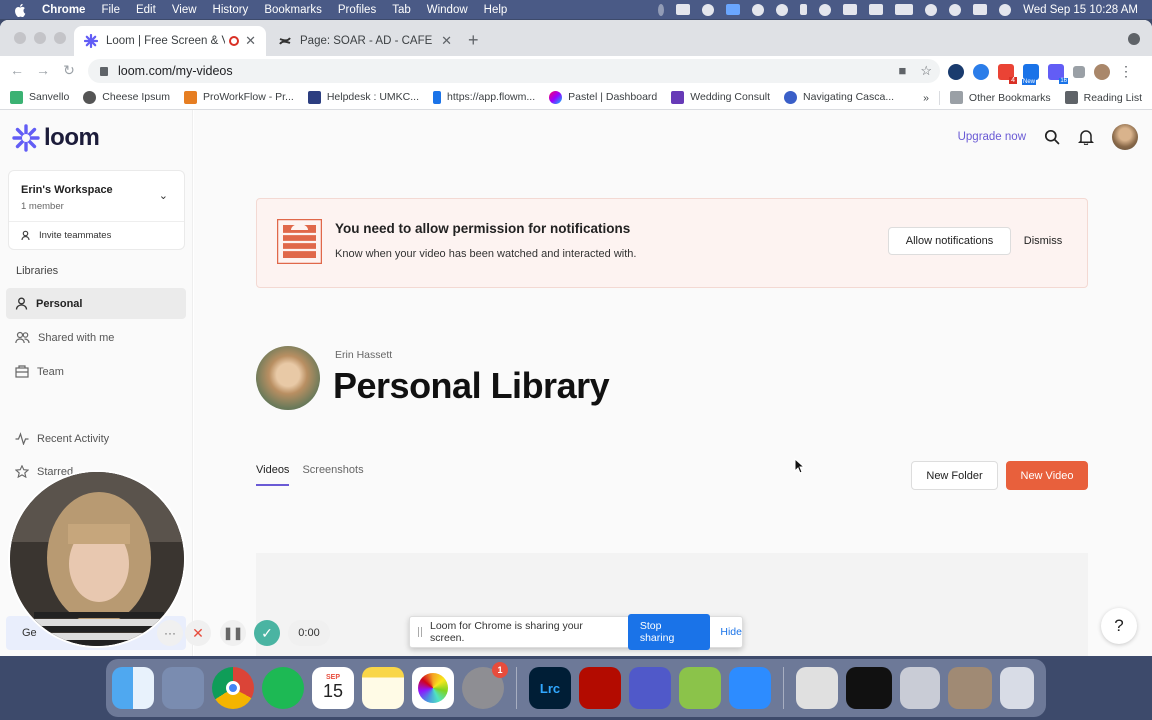 This screenshot has width=1152, height=720. What do you see at coordinates (1047, 475) in the screenshot?
I see `new-video-button: New Video` at bounding box center [1047, 475].